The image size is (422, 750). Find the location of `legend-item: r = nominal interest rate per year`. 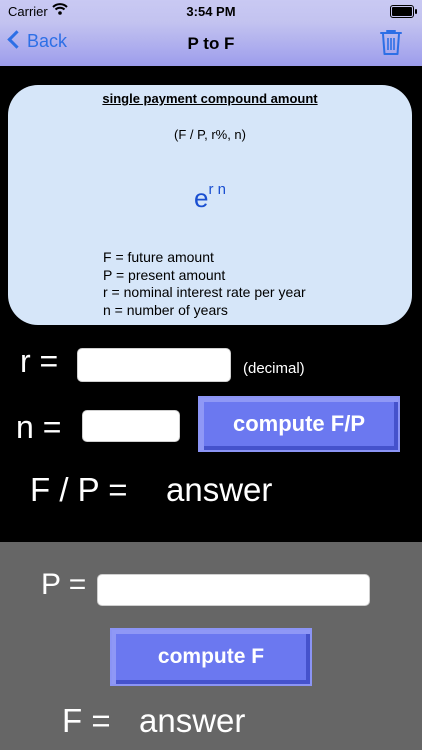

legend-item: r = nominal interest rate per year is located at coordinates (204, 292).